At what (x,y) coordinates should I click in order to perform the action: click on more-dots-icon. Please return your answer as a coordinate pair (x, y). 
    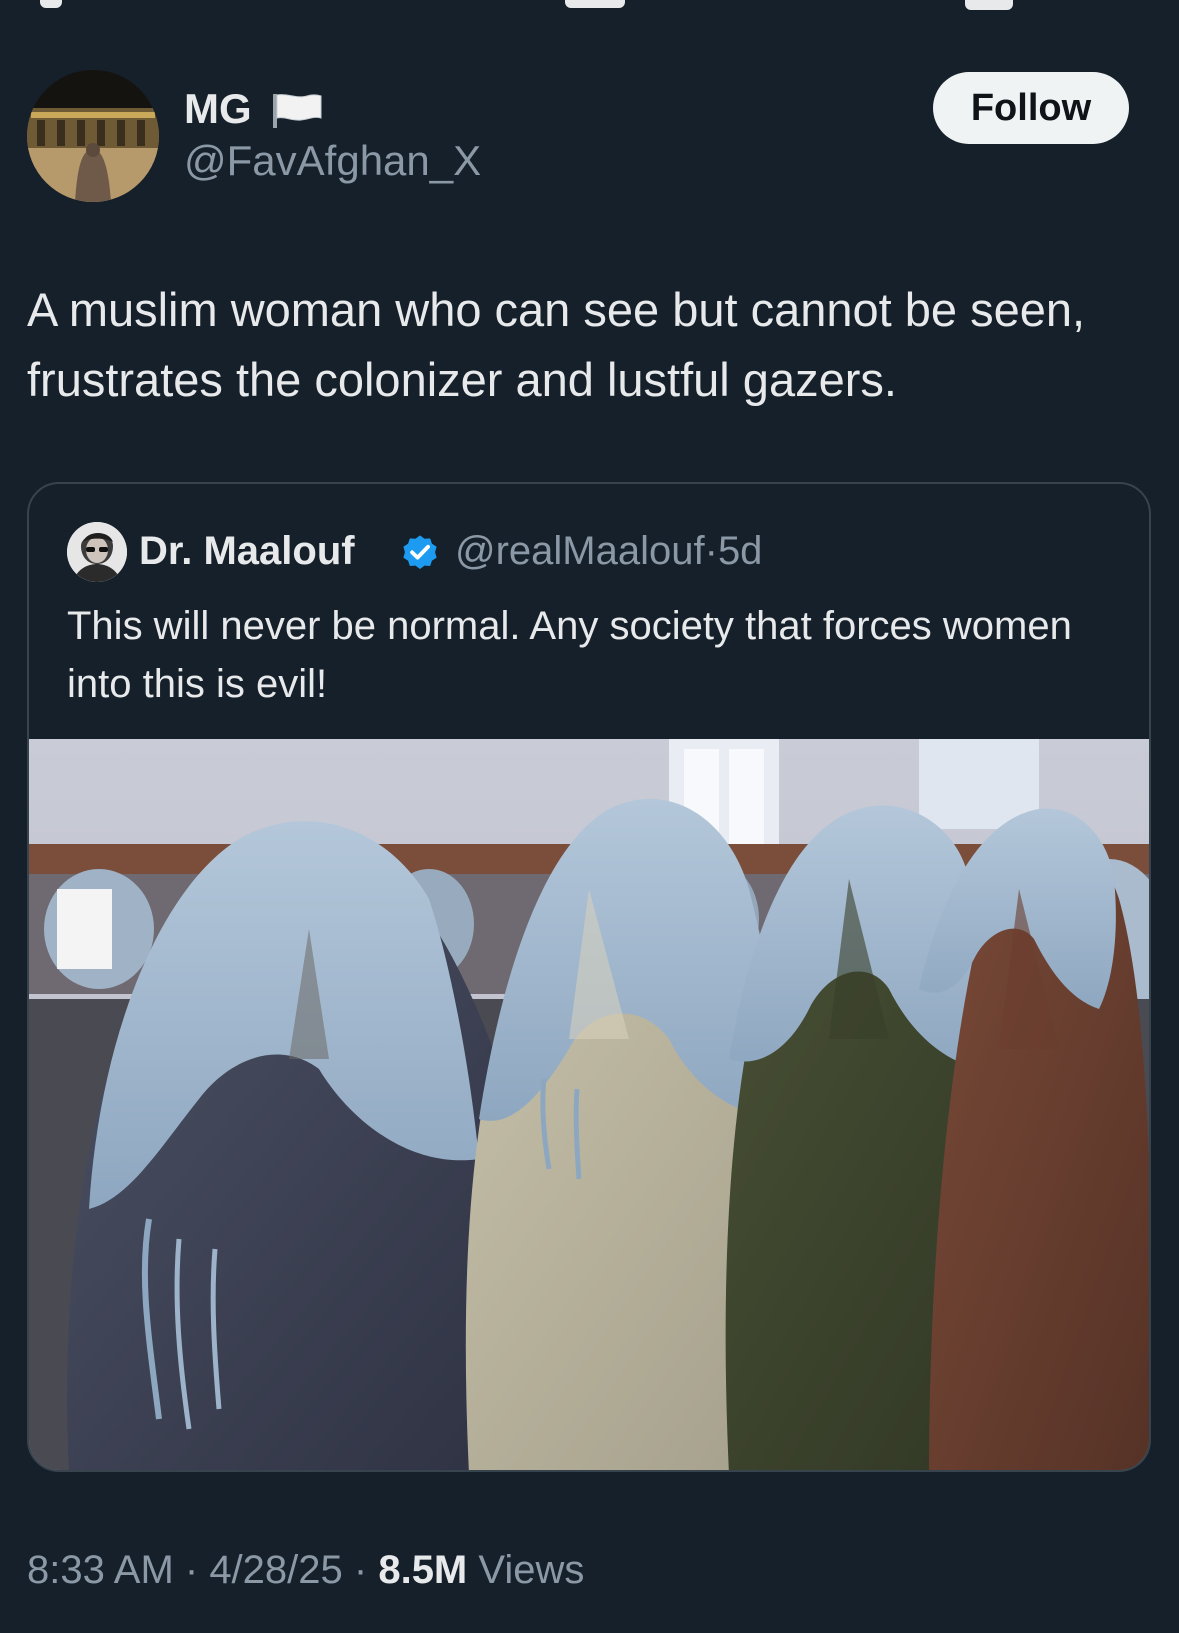
    Looking at the image, I should click on (595, 4).